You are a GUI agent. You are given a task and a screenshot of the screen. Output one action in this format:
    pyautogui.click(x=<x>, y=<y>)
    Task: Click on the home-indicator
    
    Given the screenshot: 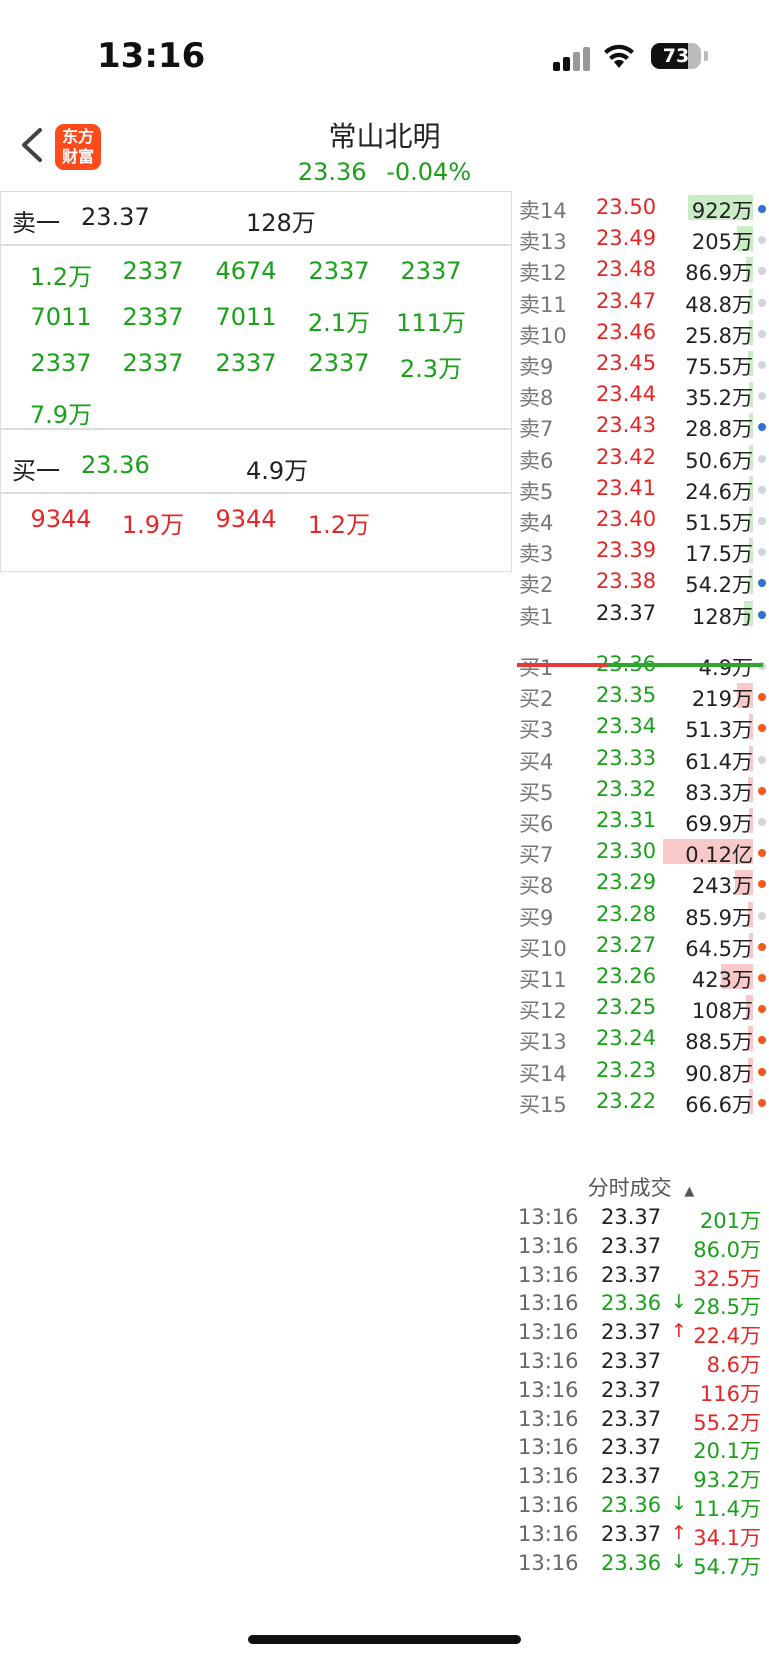 What is the action you would take?
    pyautogui.click(x=384, y=1639)
    